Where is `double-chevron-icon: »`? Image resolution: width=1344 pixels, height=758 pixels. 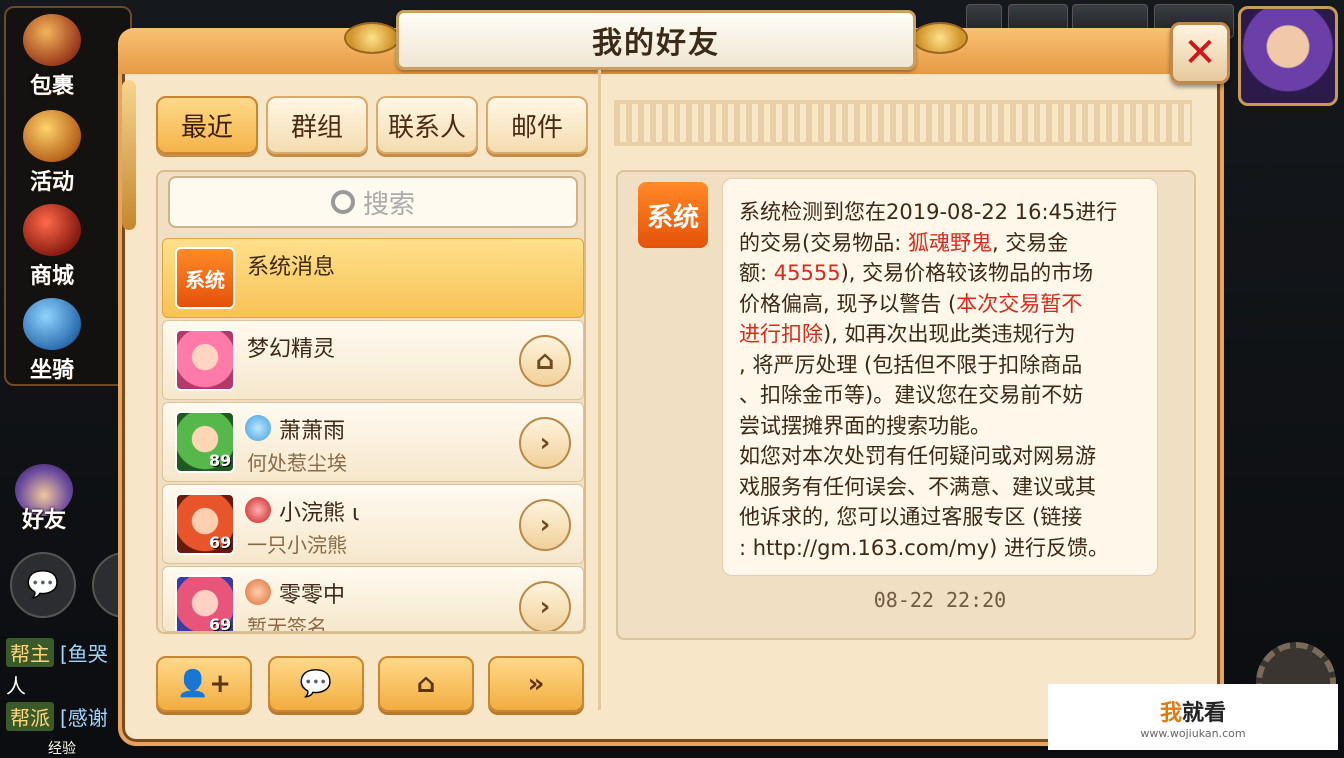
double-chevron-icon: » is located at coordinates (536, 684).